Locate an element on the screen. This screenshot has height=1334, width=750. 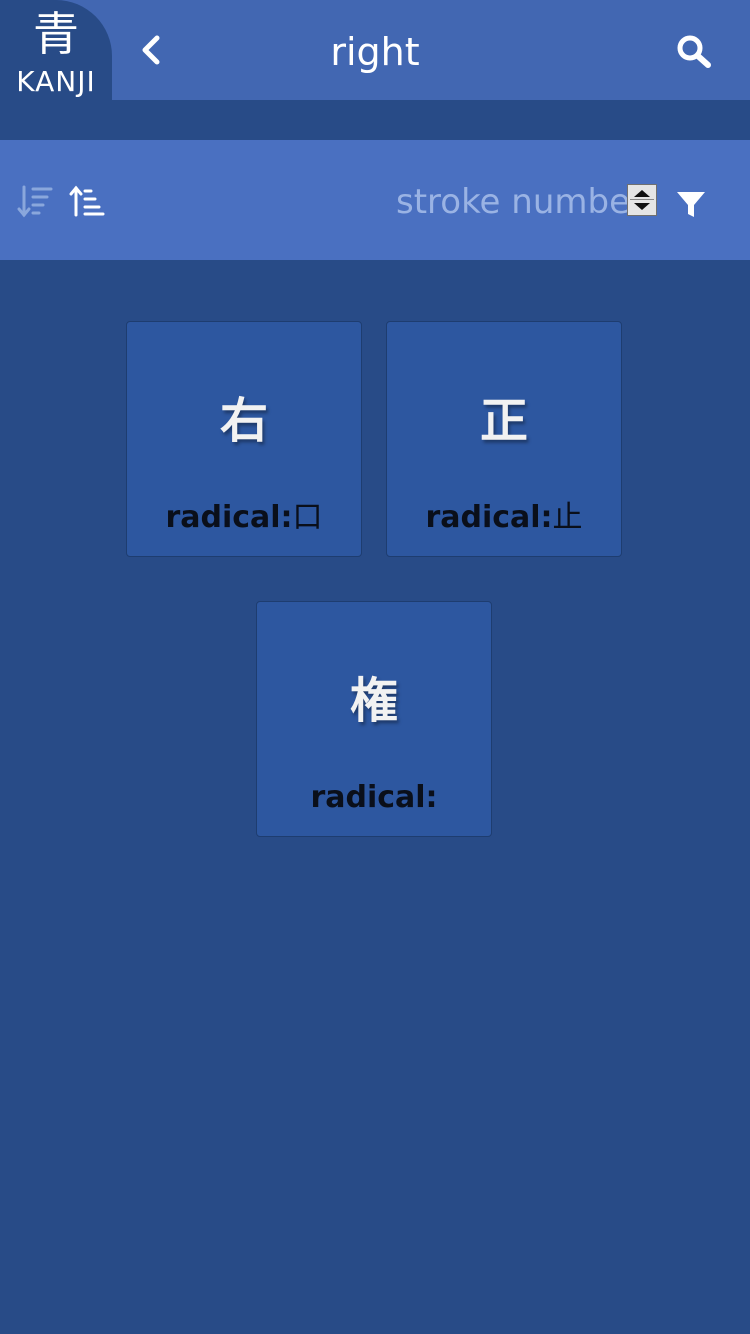
radical-line: radical:口 is located at coordinates (244, 518).